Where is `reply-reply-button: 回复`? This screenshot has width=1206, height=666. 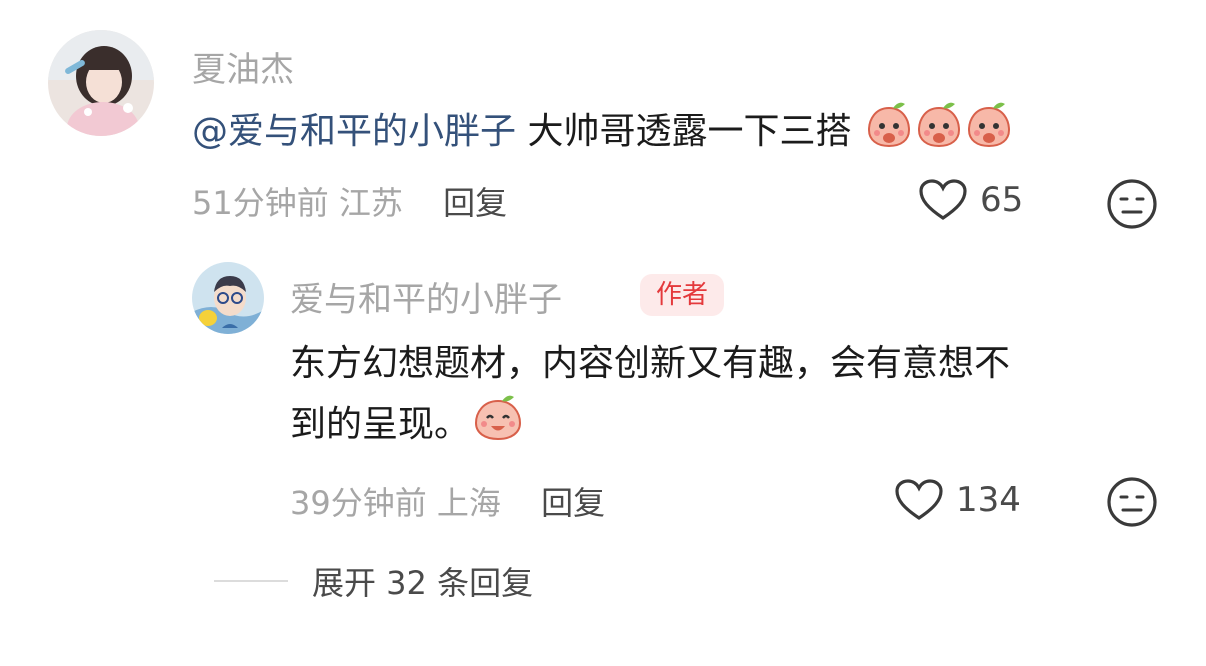 reply-reply-button: 回复 is located at coordinates (573, 503).